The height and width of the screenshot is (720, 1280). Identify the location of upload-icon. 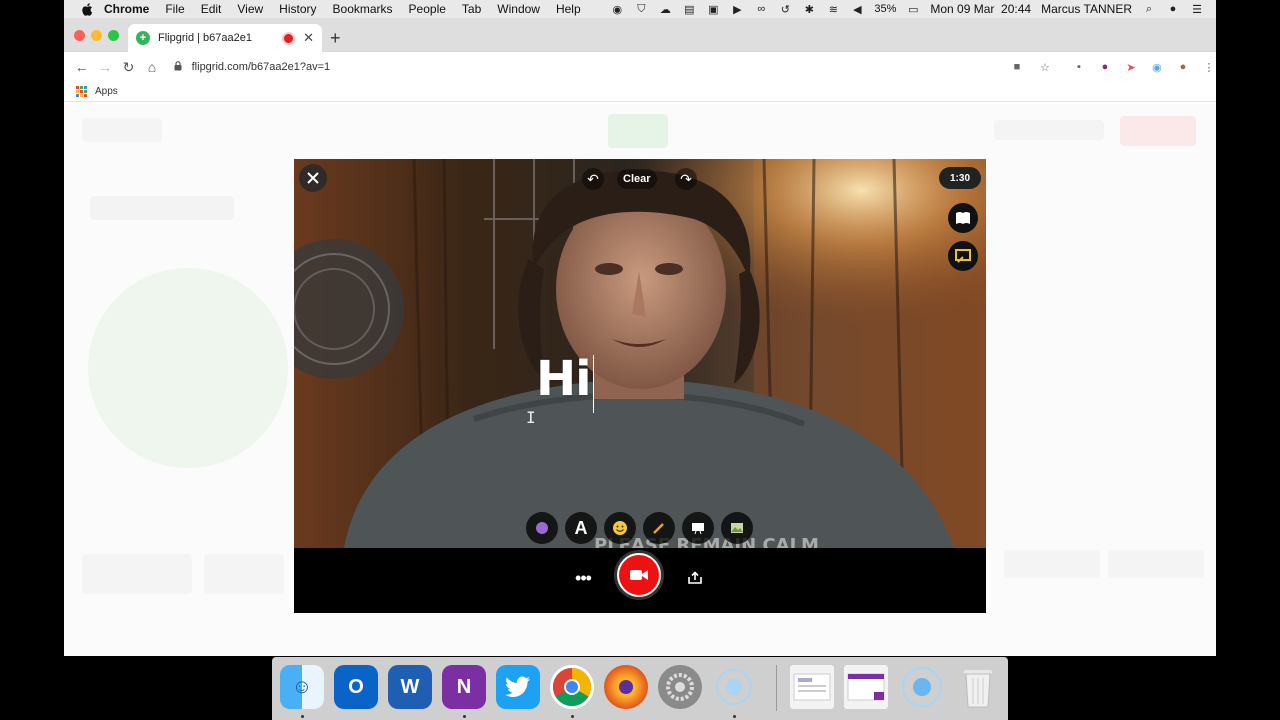
(695, 578).